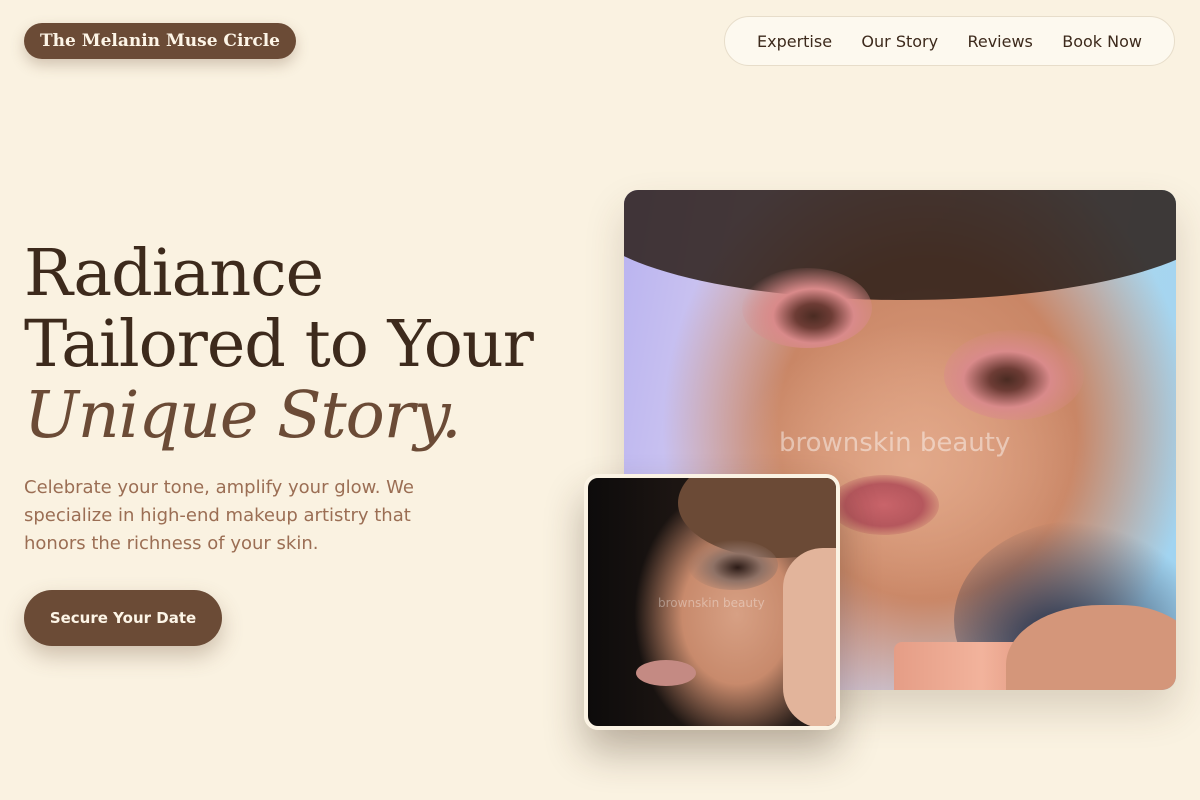 The width and height of the screenshot is (1200, 800). I want to click on photo-eye-left-shape, so click(807, 308).